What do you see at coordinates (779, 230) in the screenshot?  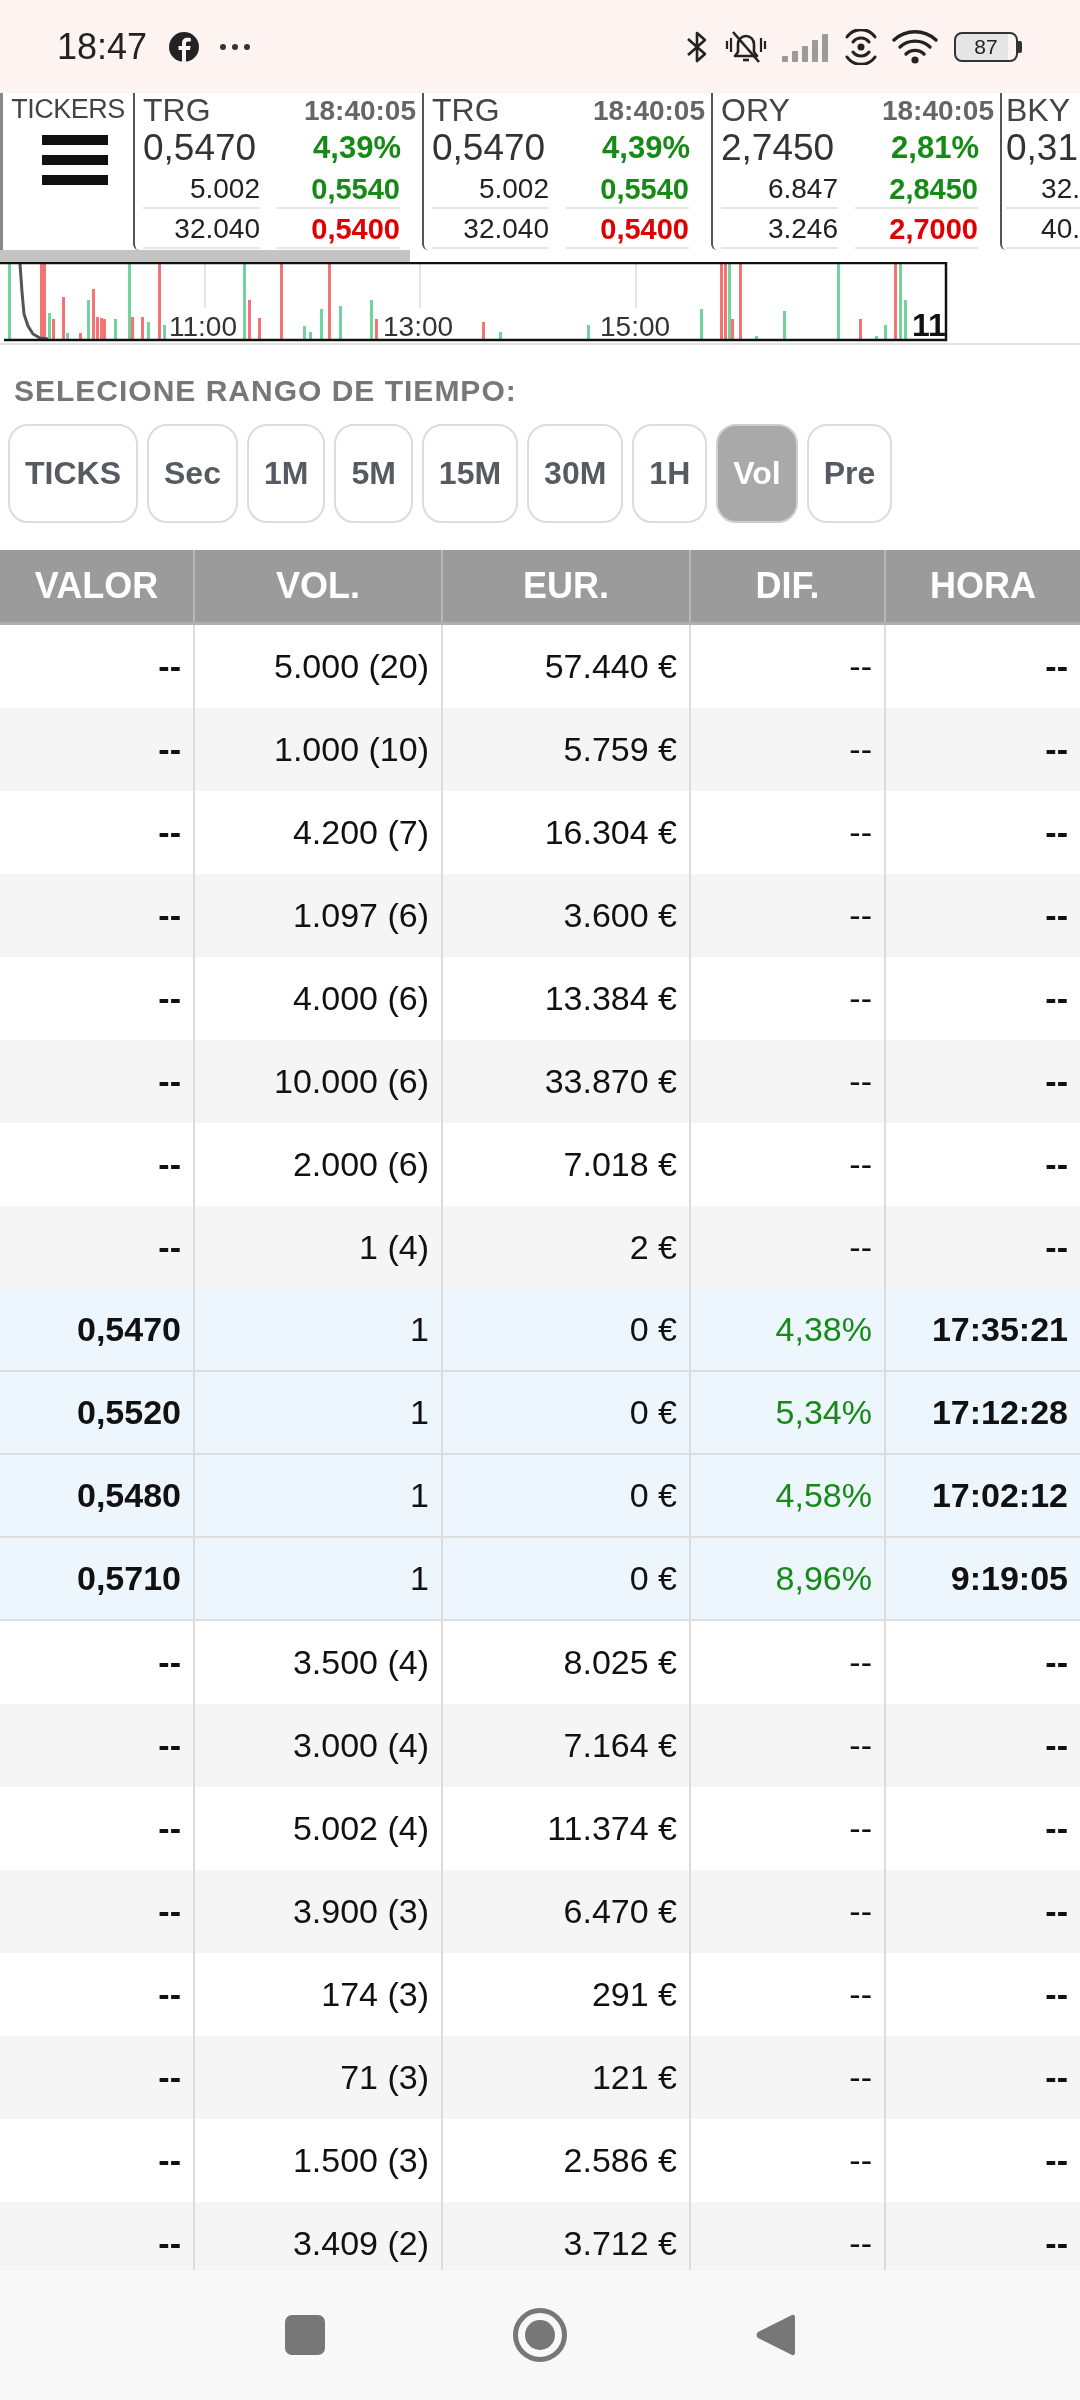 I see `ticker-value: 3.246` at bounding box center [779, 230].